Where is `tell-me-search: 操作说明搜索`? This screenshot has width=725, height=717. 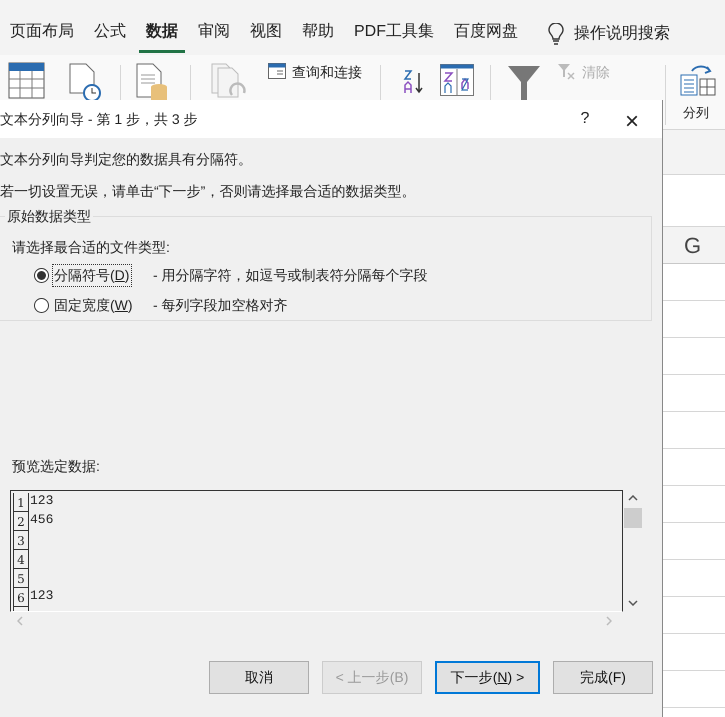
tell-me-search: 操作说明搜索 is located at coordinates (622, 34).